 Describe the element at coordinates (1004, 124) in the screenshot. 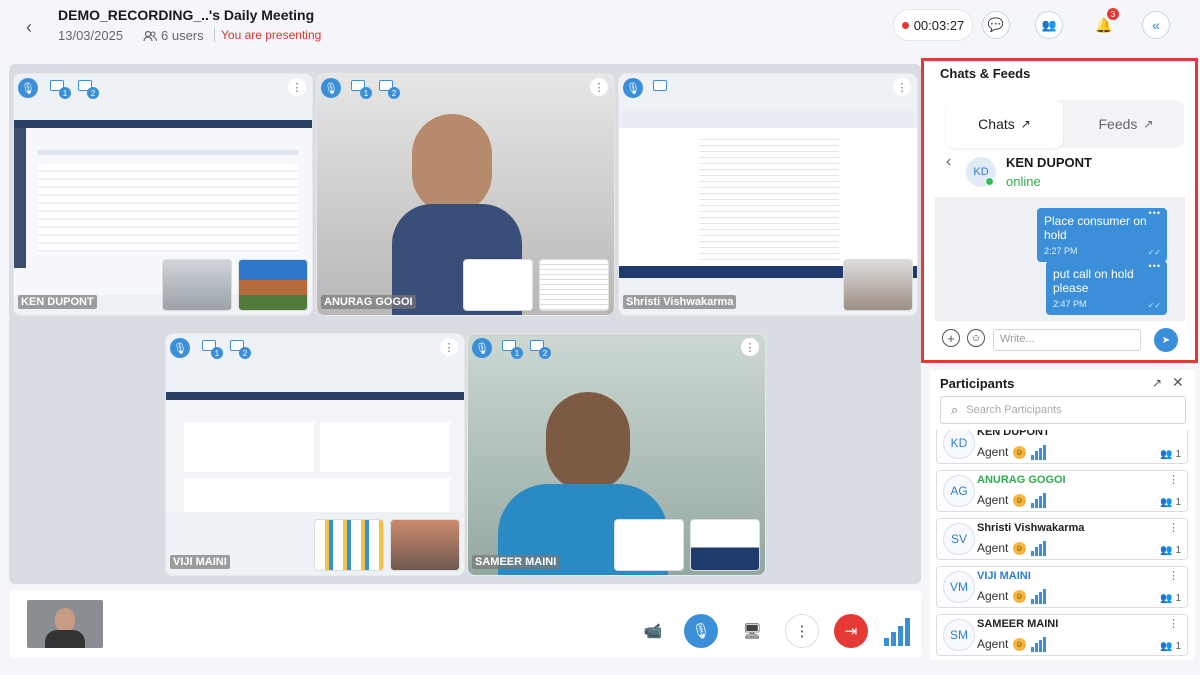

I see `tab-chats: Chats ↗` at that location.